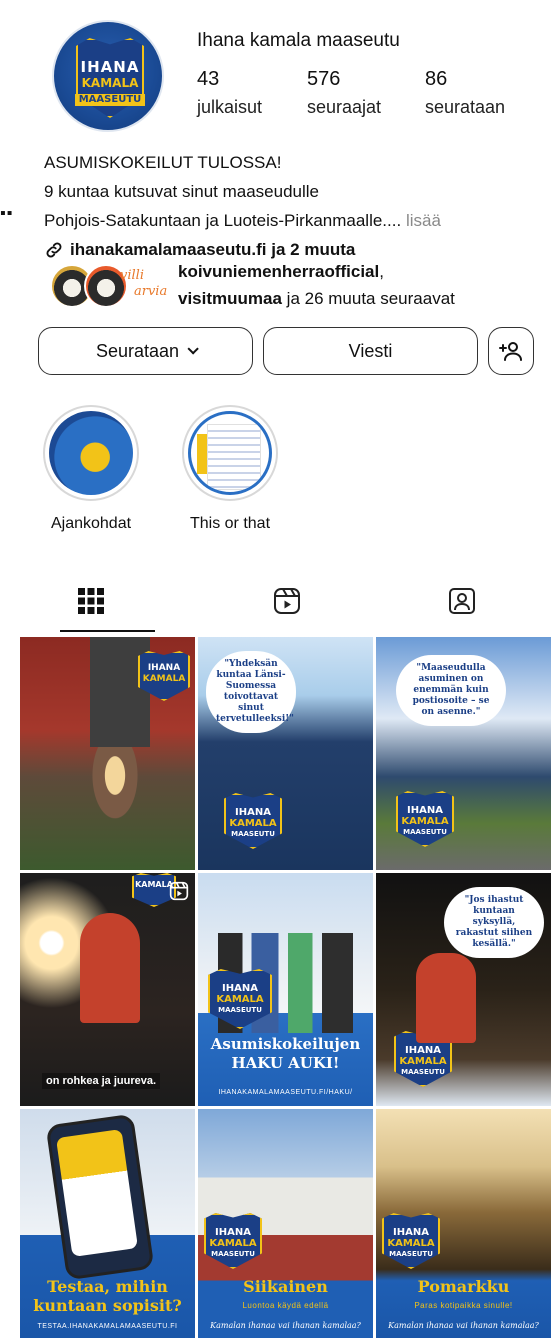  Describe the element at coordinates (344, 107) in the screenshot. I see `stat-followers-label: seuraajat` at that location.